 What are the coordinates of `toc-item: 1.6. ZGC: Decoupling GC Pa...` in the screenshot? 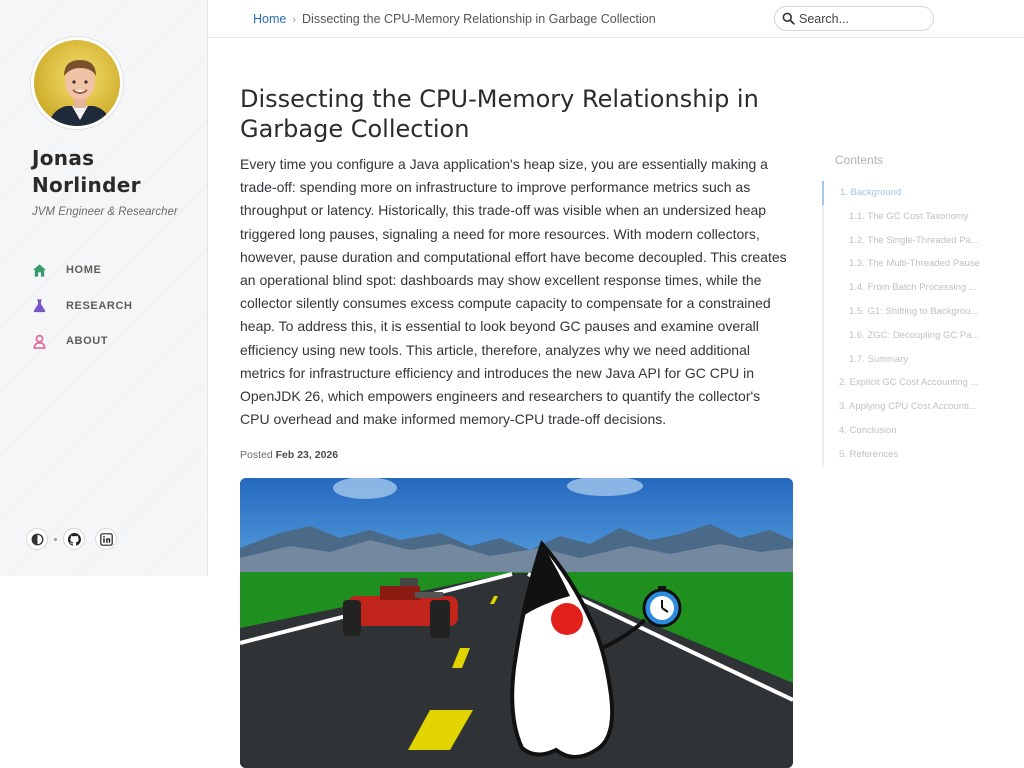 It's located at (907, 336).